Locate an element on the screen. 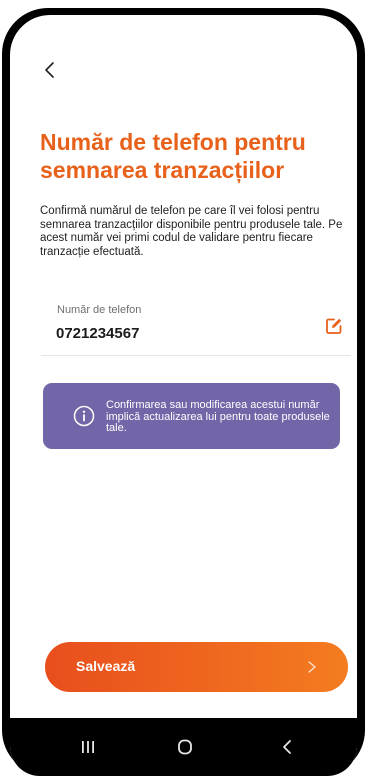 The image size is (369, 779). nav-back-button is located at coordinates (287, 747).